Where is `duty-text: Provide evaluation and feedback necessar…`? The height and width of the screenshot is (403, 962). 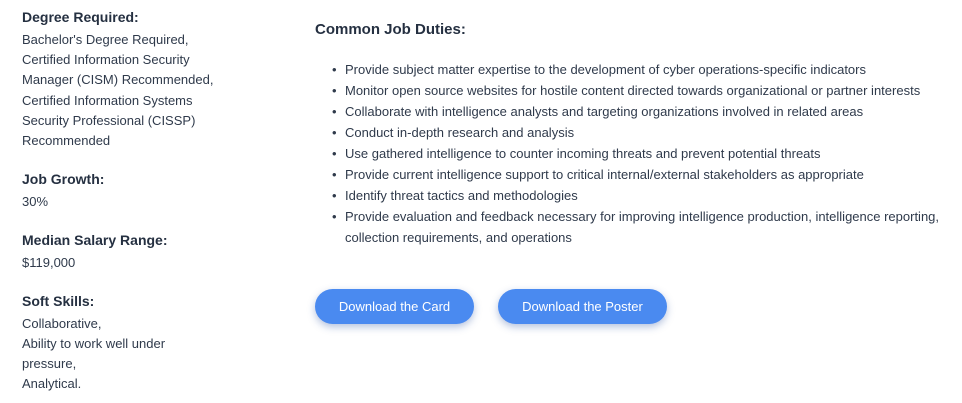 duty-text: Provide evaluation and feedback necessar… is located at coordinates (642, 216).